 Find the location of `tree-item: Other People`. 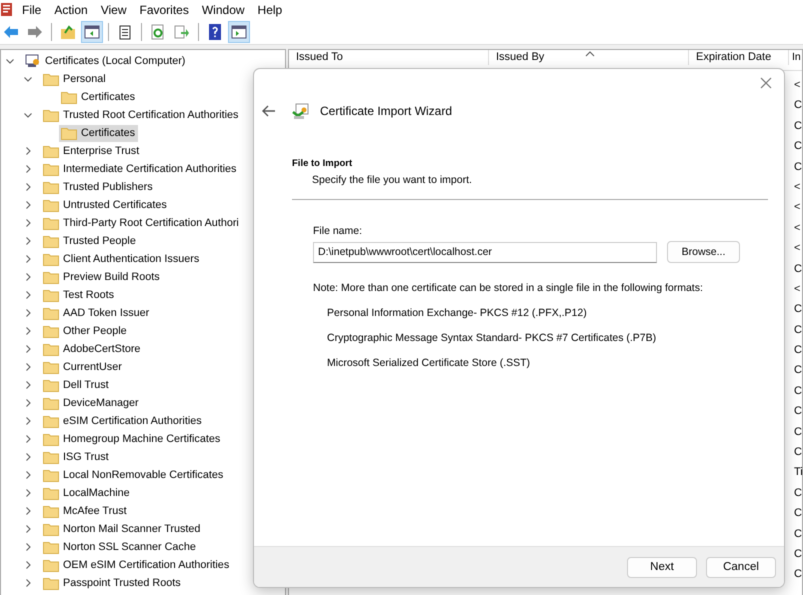

tree-item: Other People is located at coordinates (85, 331).